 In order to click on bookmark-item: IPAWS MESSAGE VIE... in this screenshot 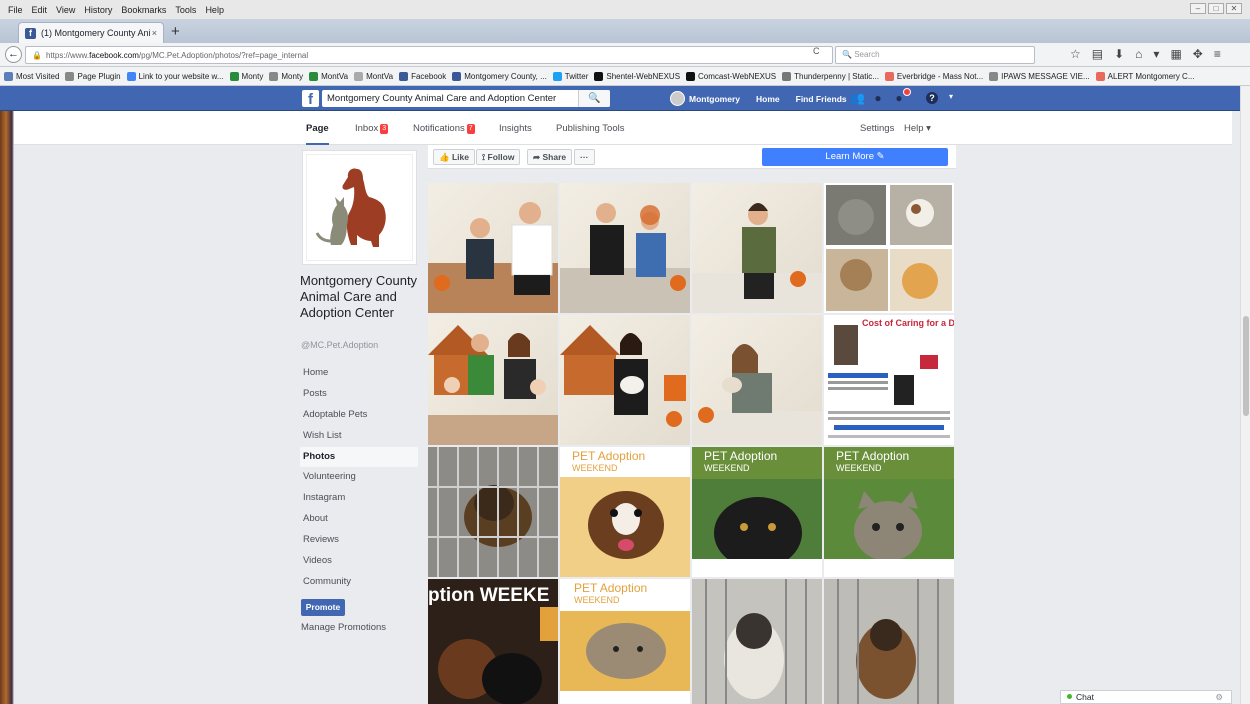, I will do `click(1039, 76)`.